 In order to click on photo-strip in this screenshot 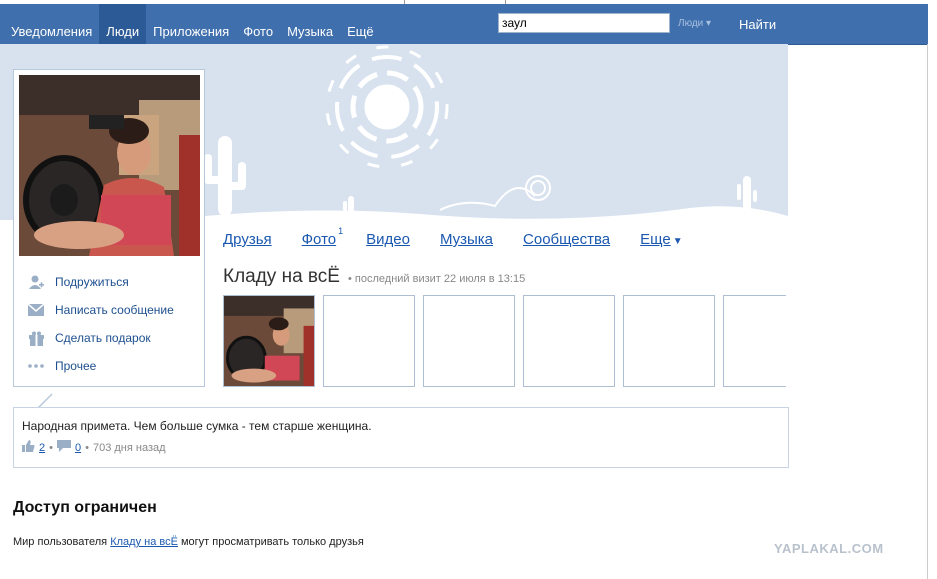, I will do `click(504, 341)`.